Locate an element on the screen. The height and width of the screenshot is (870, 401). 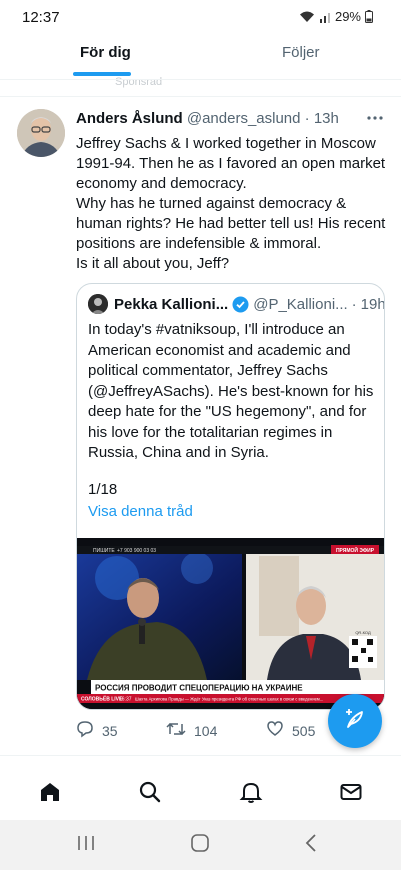
search-icon is located at coordinates (150, 794).